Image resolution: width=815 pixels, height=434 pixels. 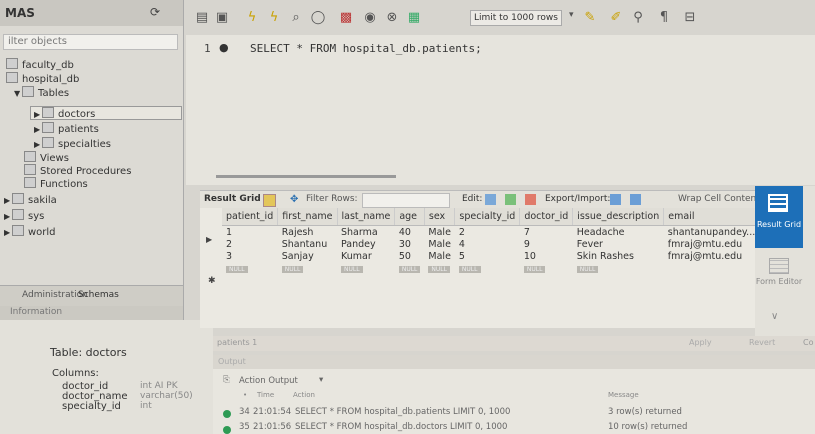 I want to click on column-header: age, so click(x=409, y=217).